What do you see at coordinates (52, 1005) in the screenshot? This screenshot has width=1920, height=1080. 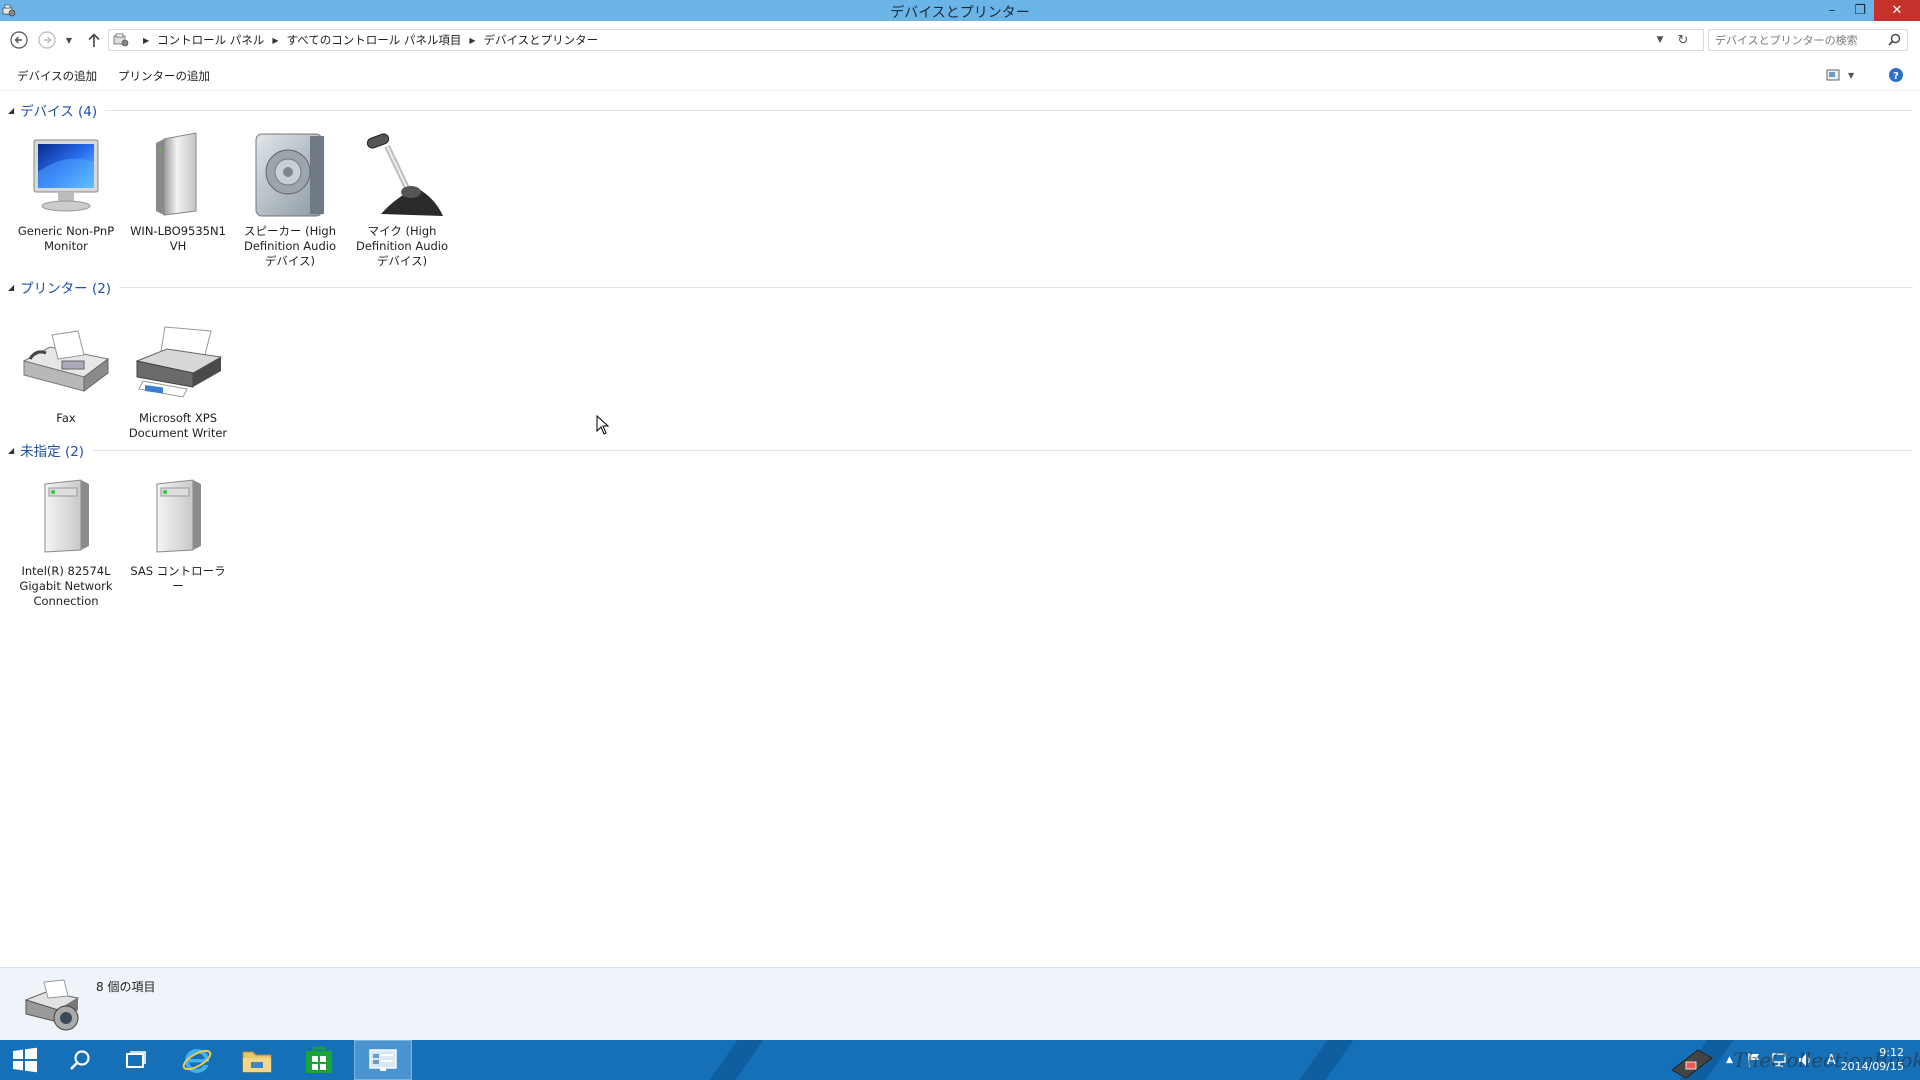 I see `devices-printers-large-icon` at bounding box center [52, 1005].